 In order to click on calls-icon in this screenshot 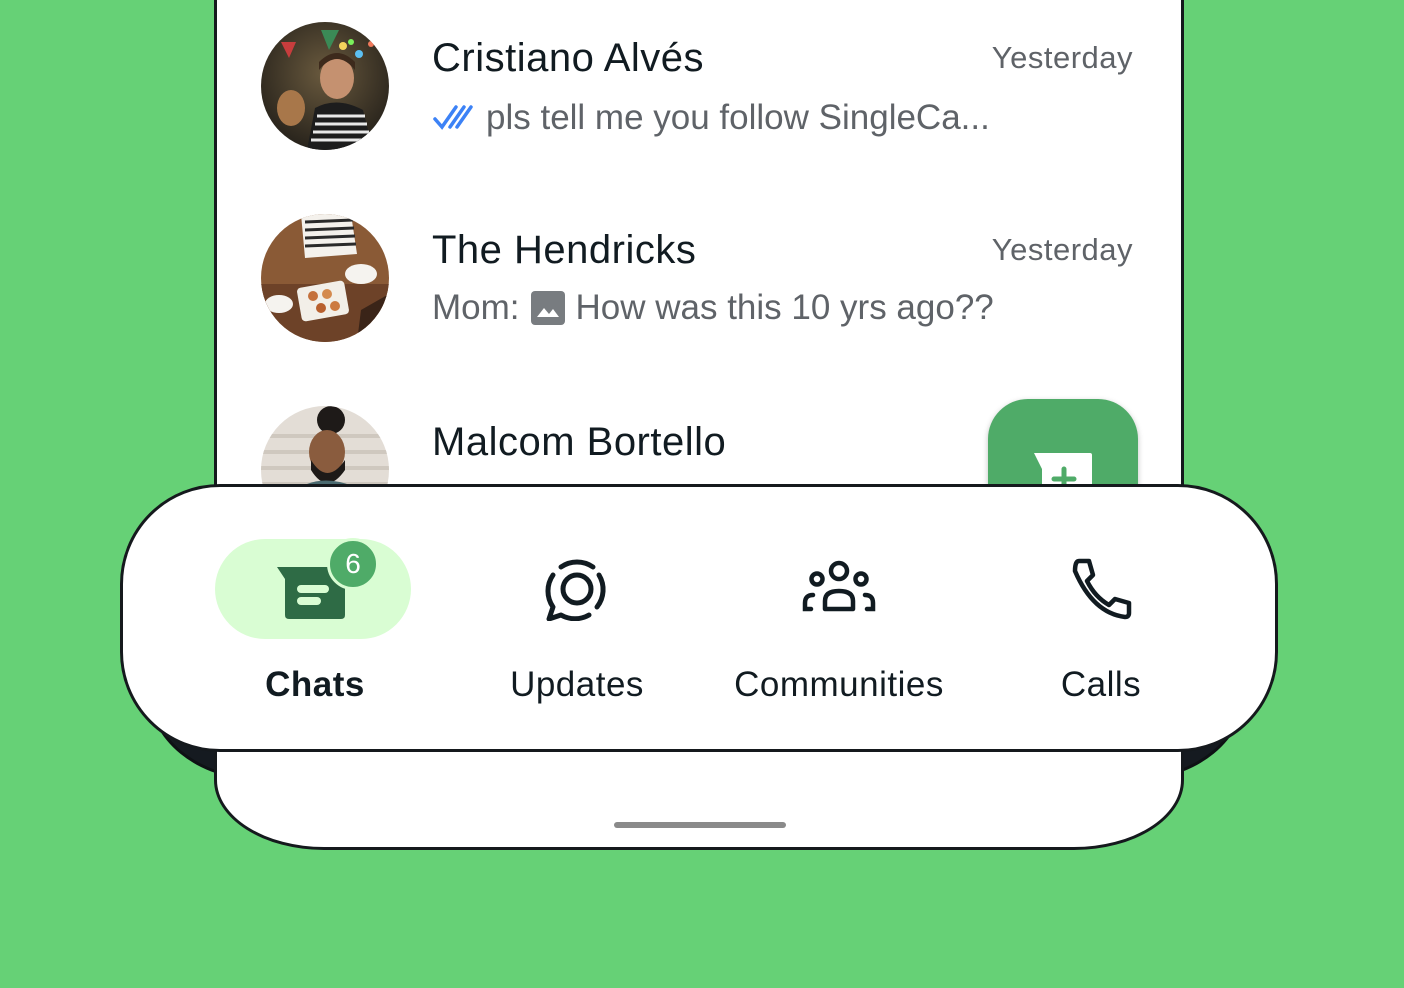, I will do `click(1102, 589)`.